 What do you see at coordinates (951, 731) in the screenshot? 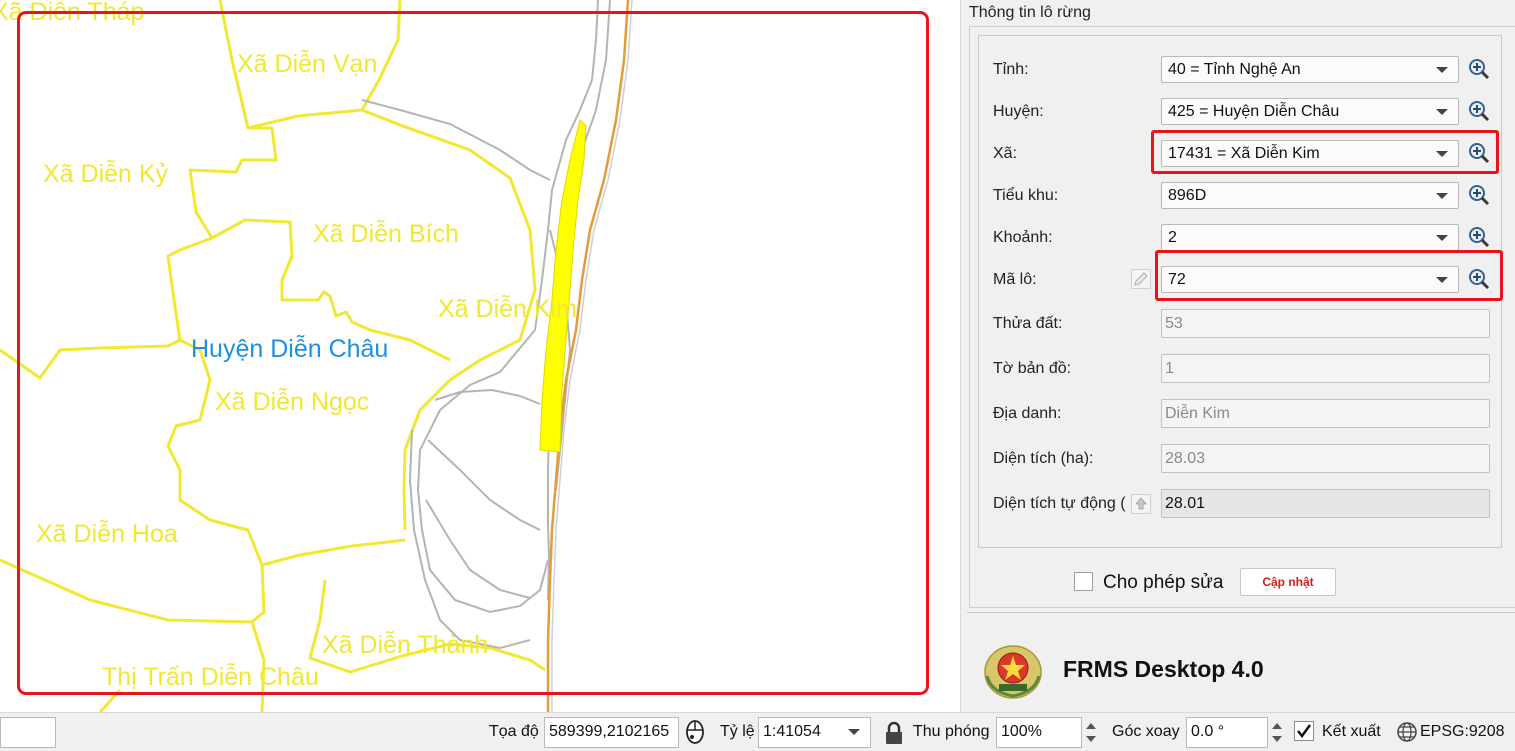
I see `zoom-label: Thu phóng` at bounding box center [951, 731].